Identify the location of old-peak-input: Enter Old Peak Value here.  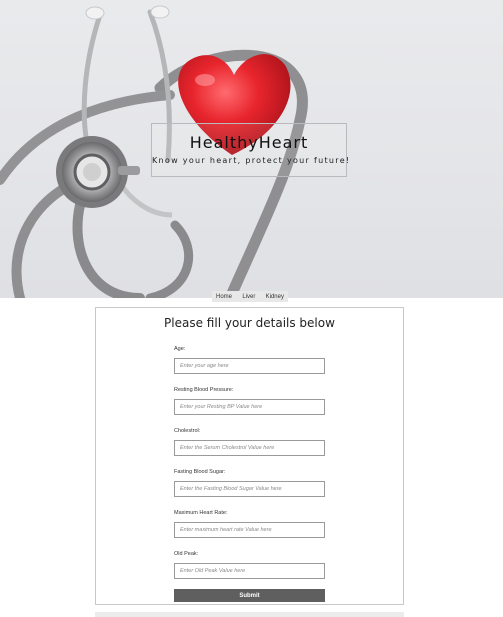
(249, 571).